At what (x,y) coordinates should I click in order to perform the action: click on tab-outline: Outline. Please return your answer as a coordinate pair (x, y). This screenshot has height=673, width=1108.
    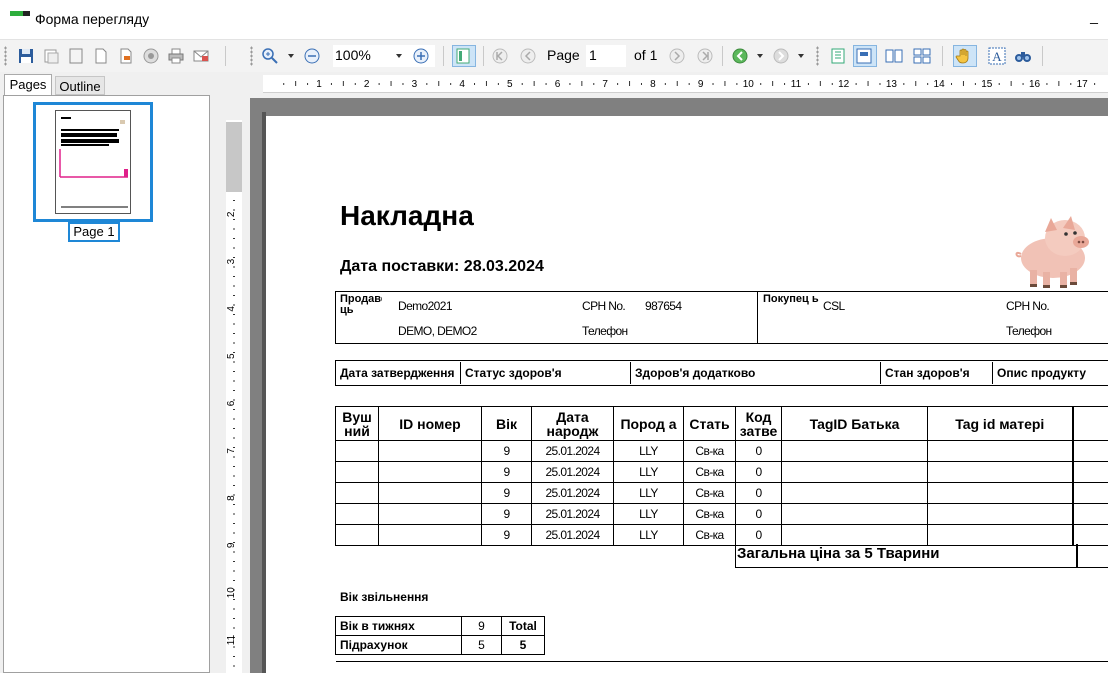
    Looking at the image, I should click on (80, 85).